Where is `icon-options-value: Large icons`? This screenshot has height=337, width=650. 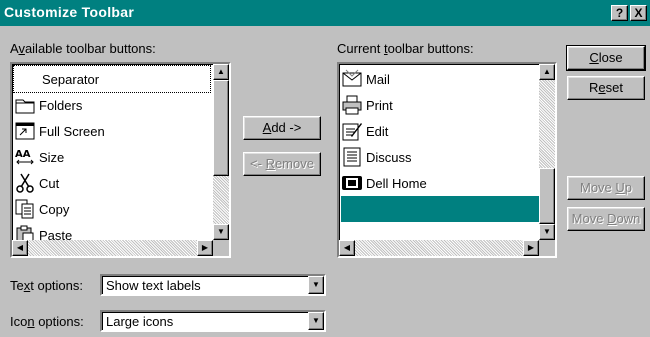 icon-options-value: Large icons is located at coordinates (140, 321).